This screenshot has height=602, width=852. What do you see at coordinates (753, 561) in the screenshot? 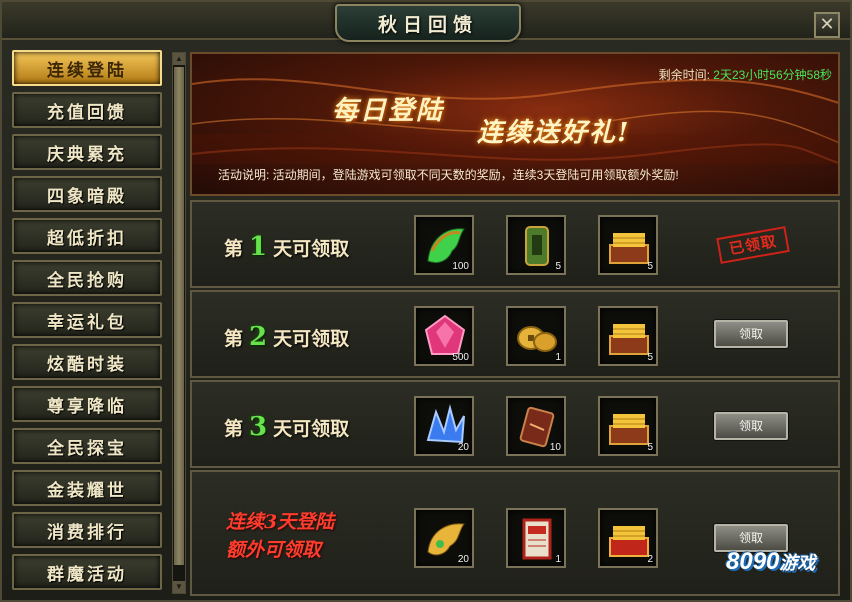
I see `watermark-digits: 8090` at bounding box center [753, 561].